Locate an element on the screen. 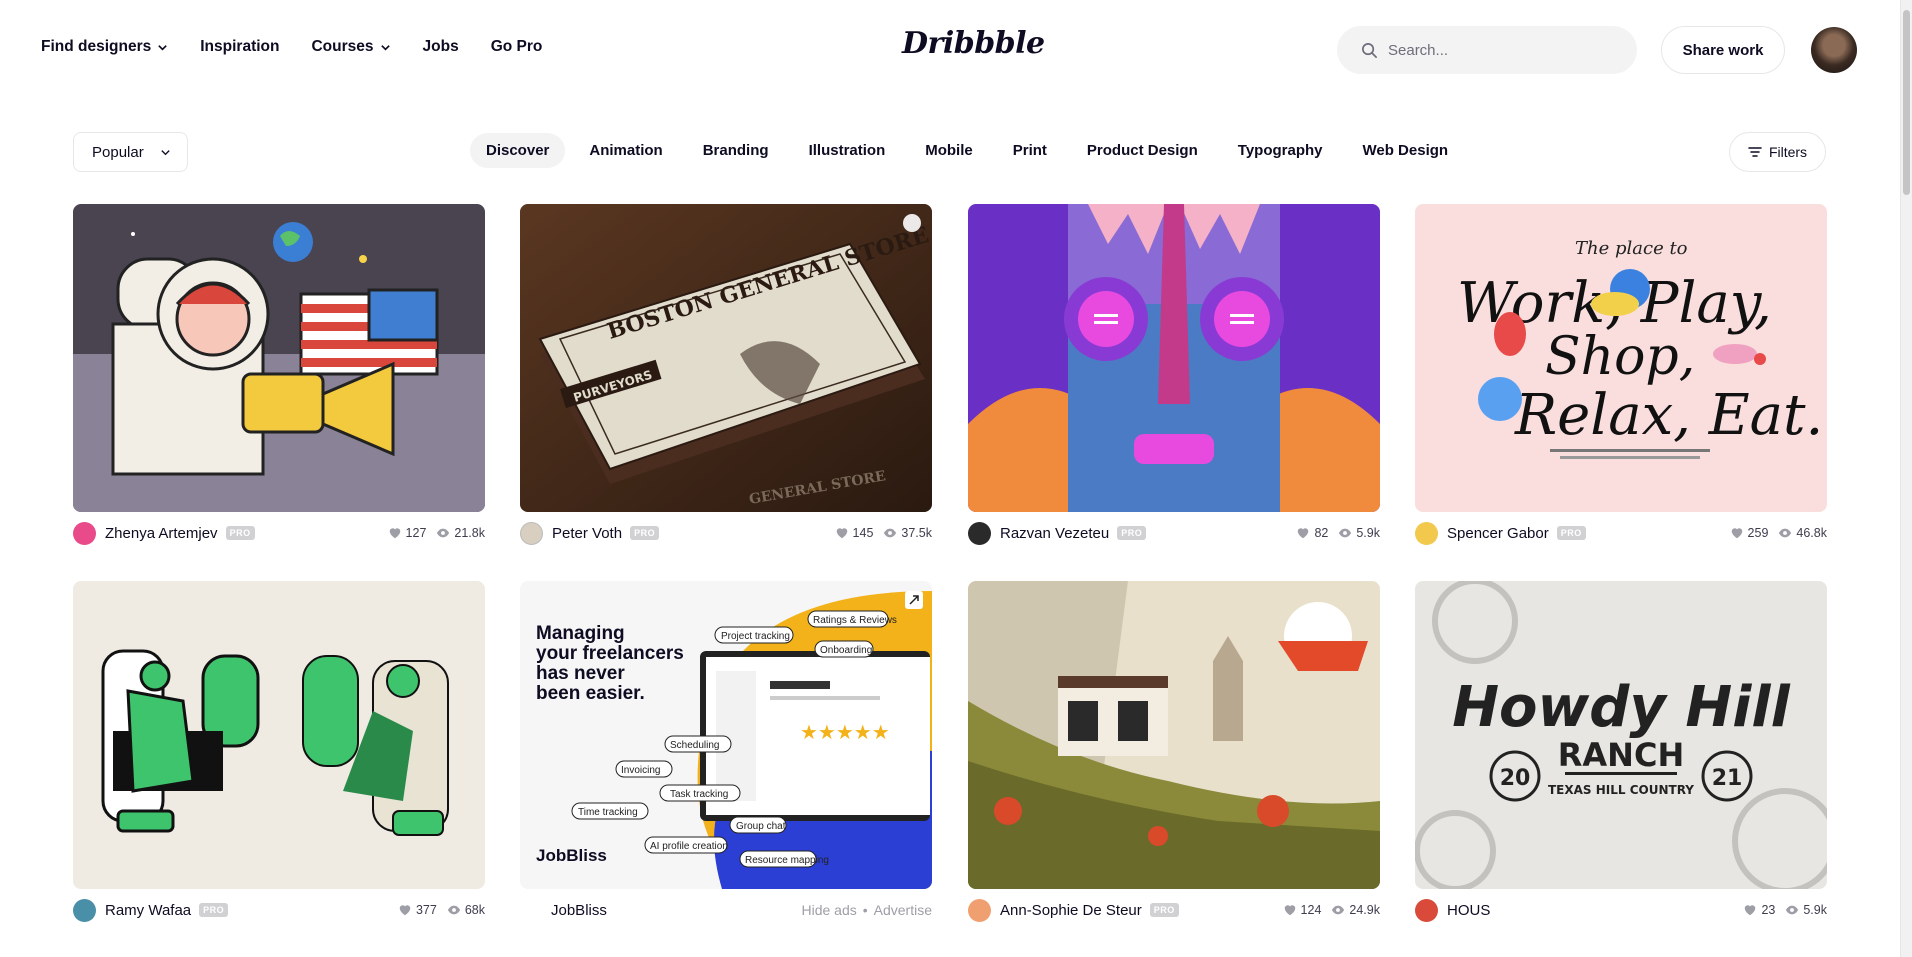 This screenshot has height=957, width=1912. nav-go-pro: Go Pro is located at coordinates (517, 47).